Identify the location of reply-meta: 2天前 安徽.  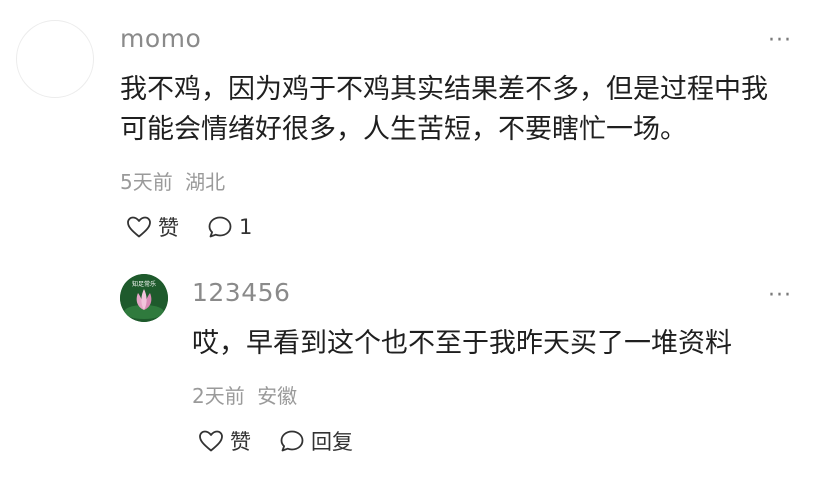
(244, 394).